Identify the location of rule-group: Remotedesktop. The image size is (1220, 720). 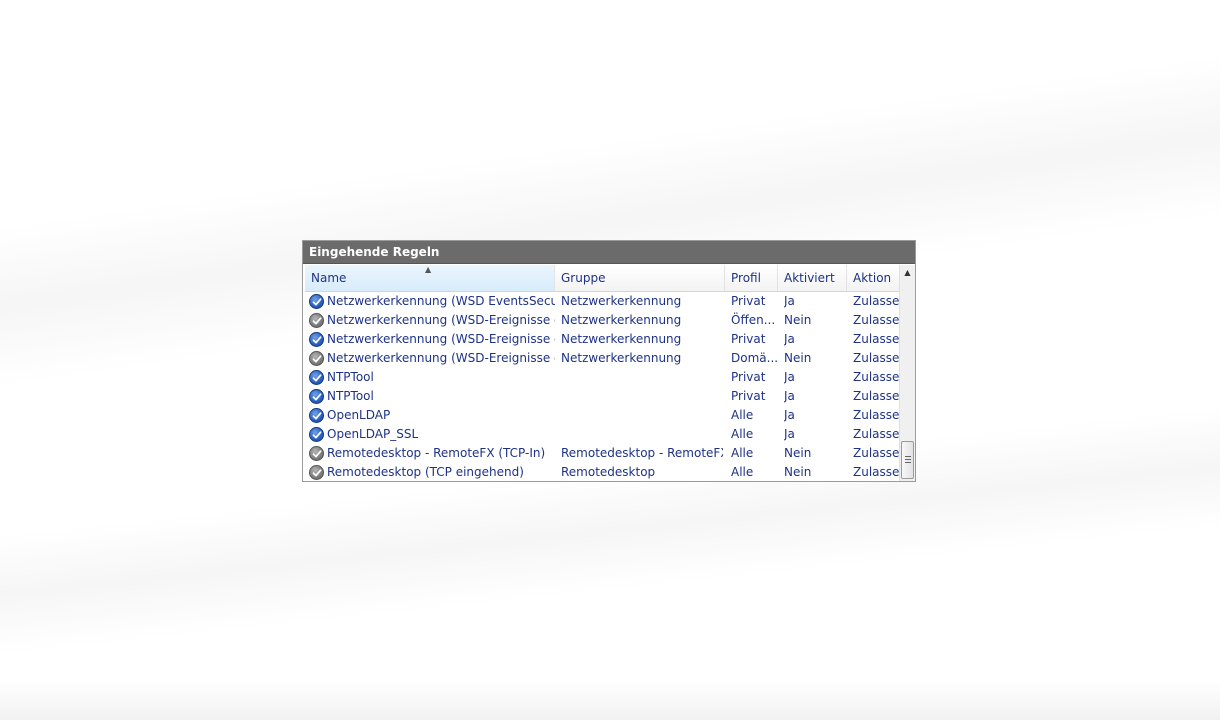
(608, 472).